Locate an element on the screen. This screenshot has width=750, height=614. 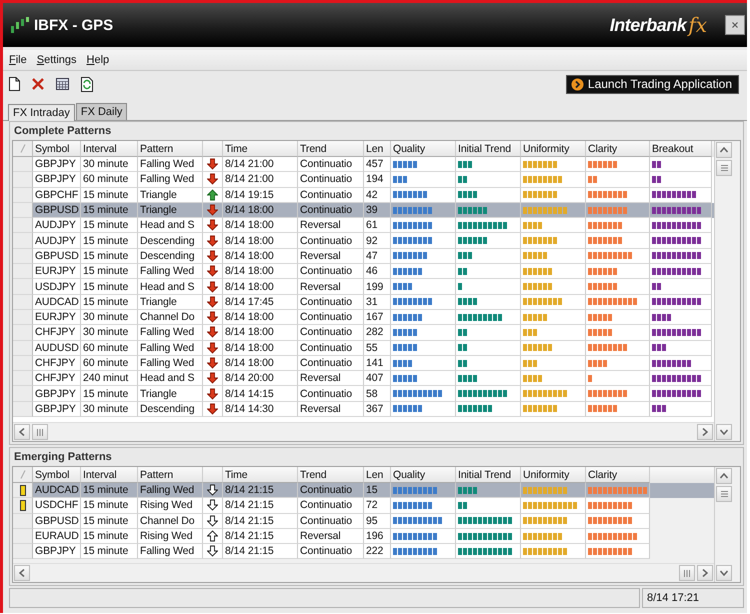
table-row: GBPJPY 60 minute Falling Wed 8/14 21:00 Continuatio 194 is located at coordinates (363, 180).